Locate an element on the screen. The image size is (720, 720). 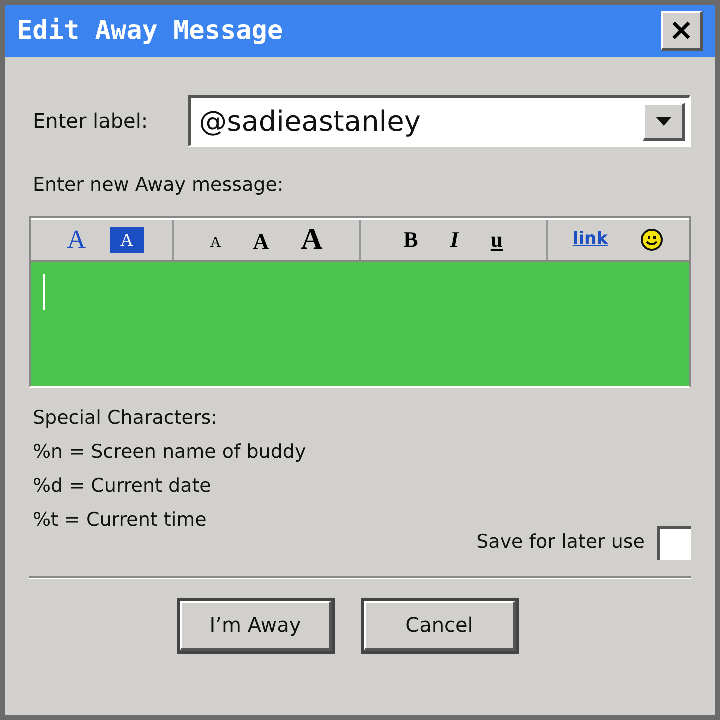
text-color-button: A is located at coordinates (76, 239).